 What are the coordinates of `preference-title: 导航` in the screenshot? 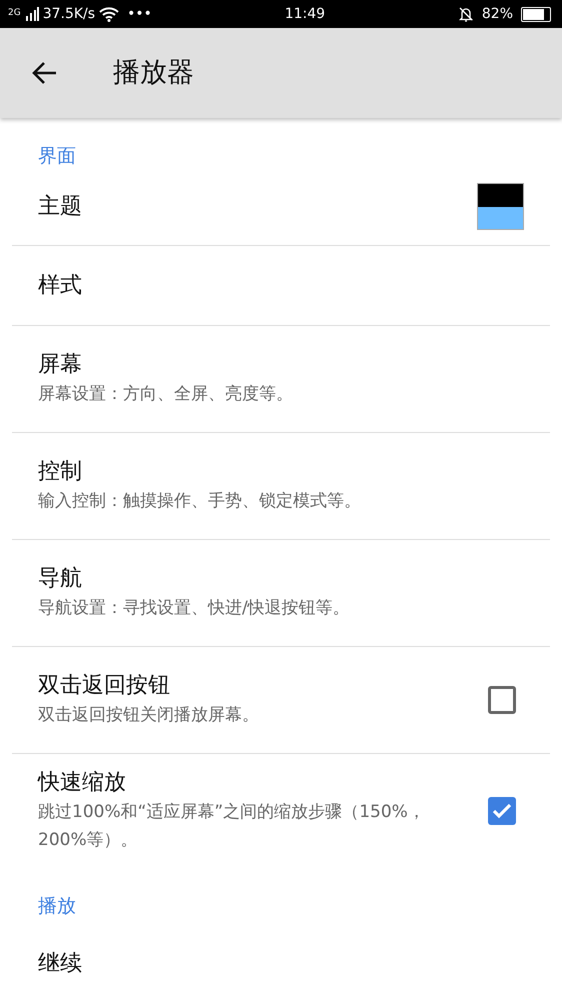 It's located at (60, 579).